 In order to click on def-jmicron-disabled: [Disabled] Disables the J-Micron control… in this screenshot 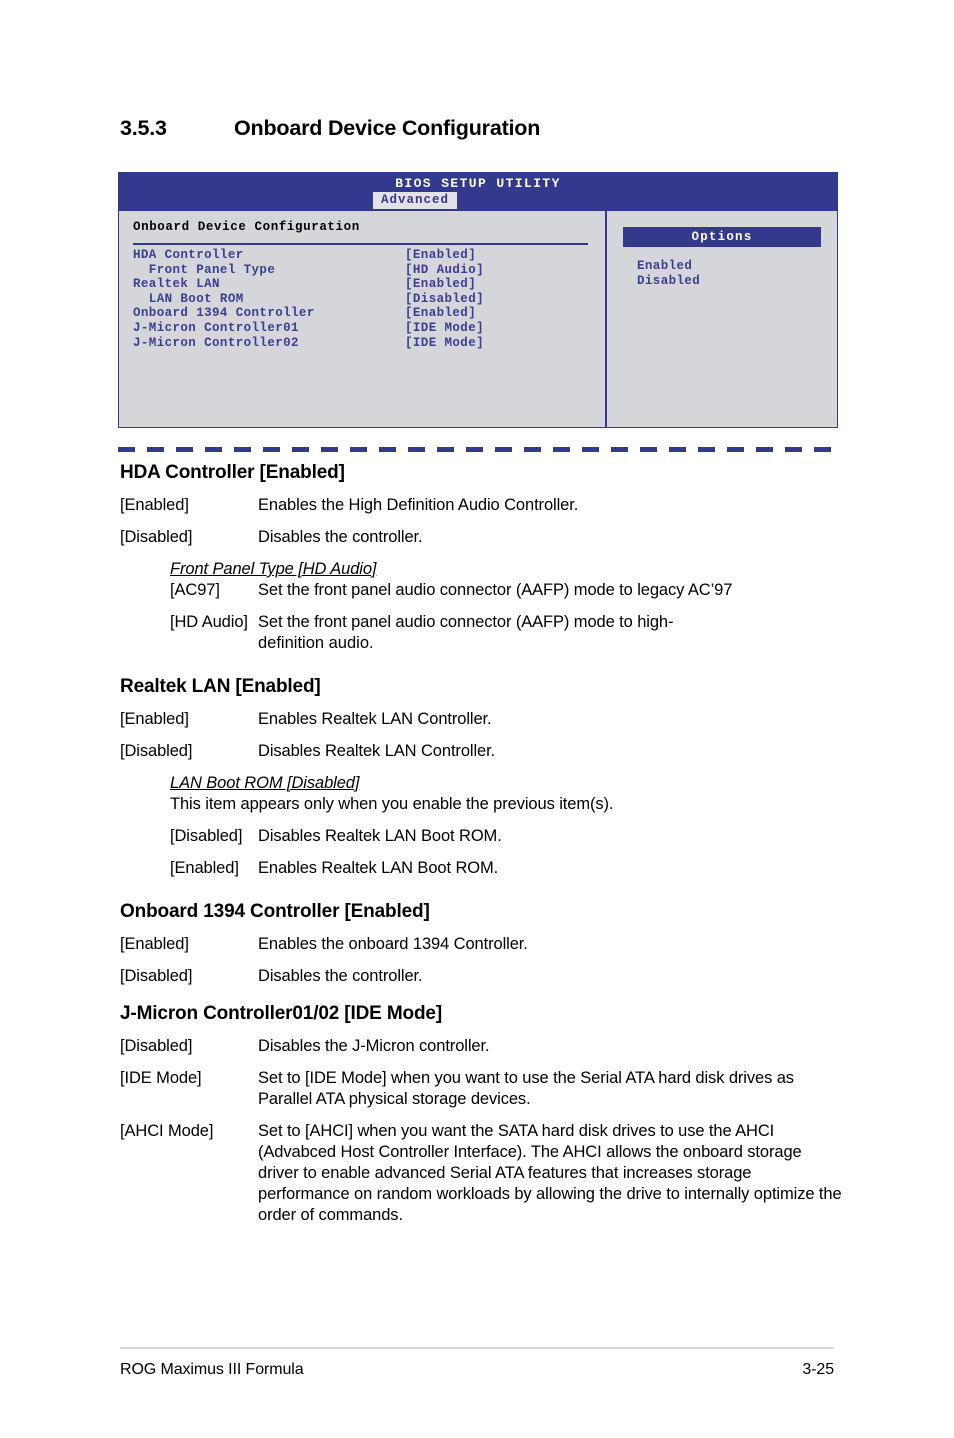, I will do `click(477, 1046)`.